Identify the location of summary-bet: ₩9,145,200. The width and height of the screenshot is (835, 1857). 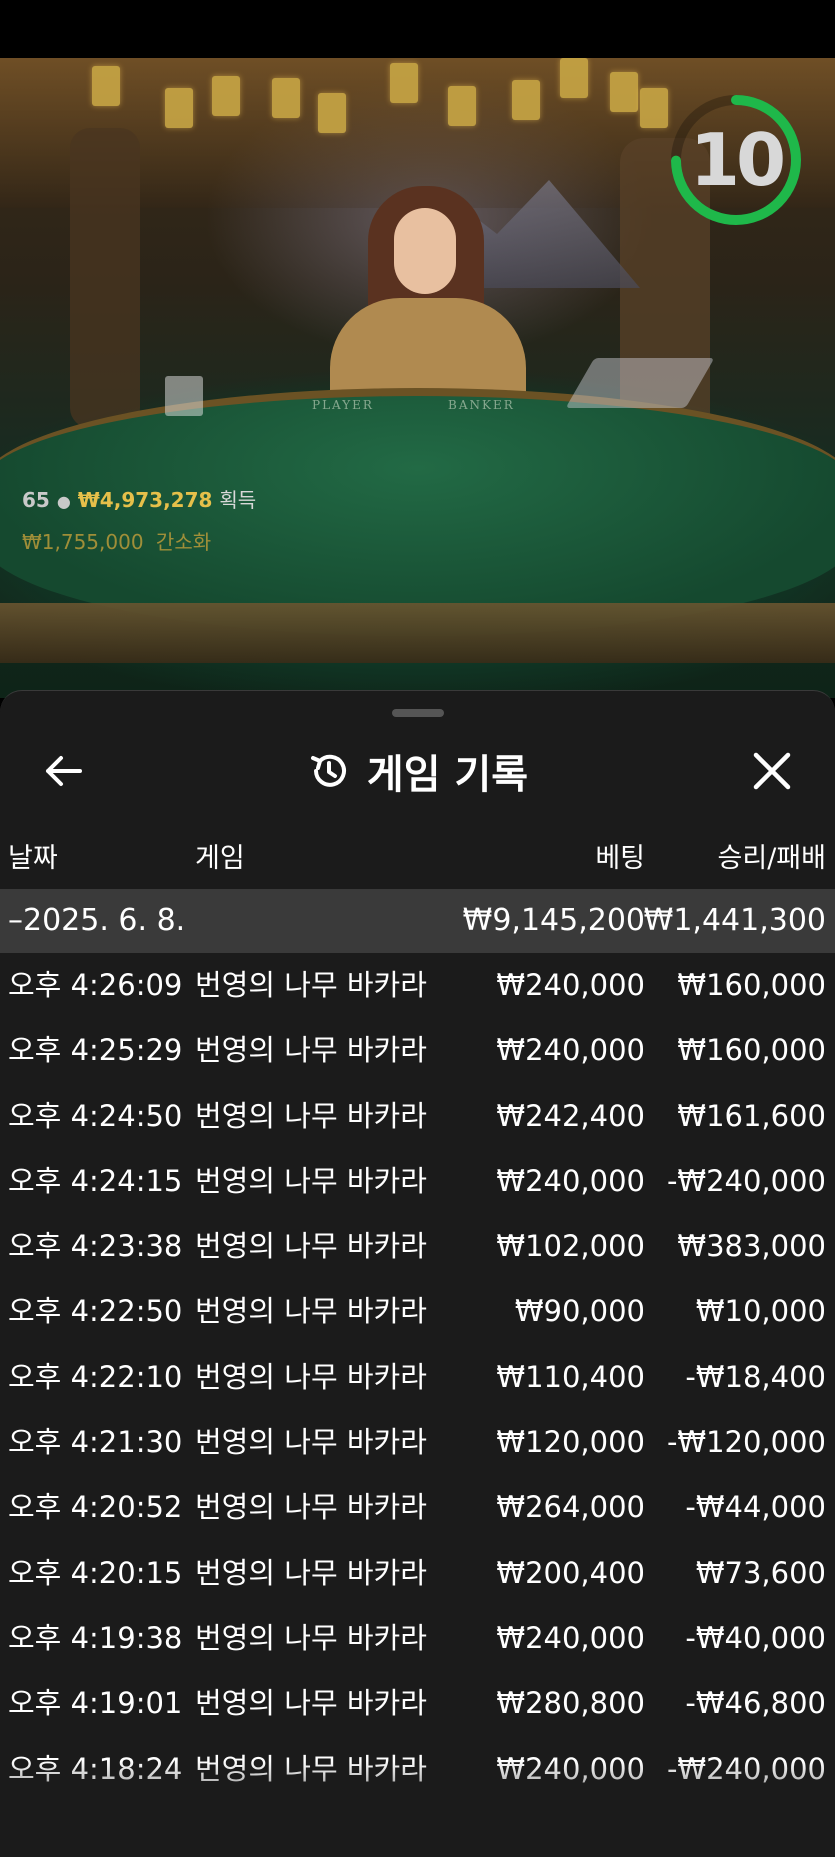
(553, 920).